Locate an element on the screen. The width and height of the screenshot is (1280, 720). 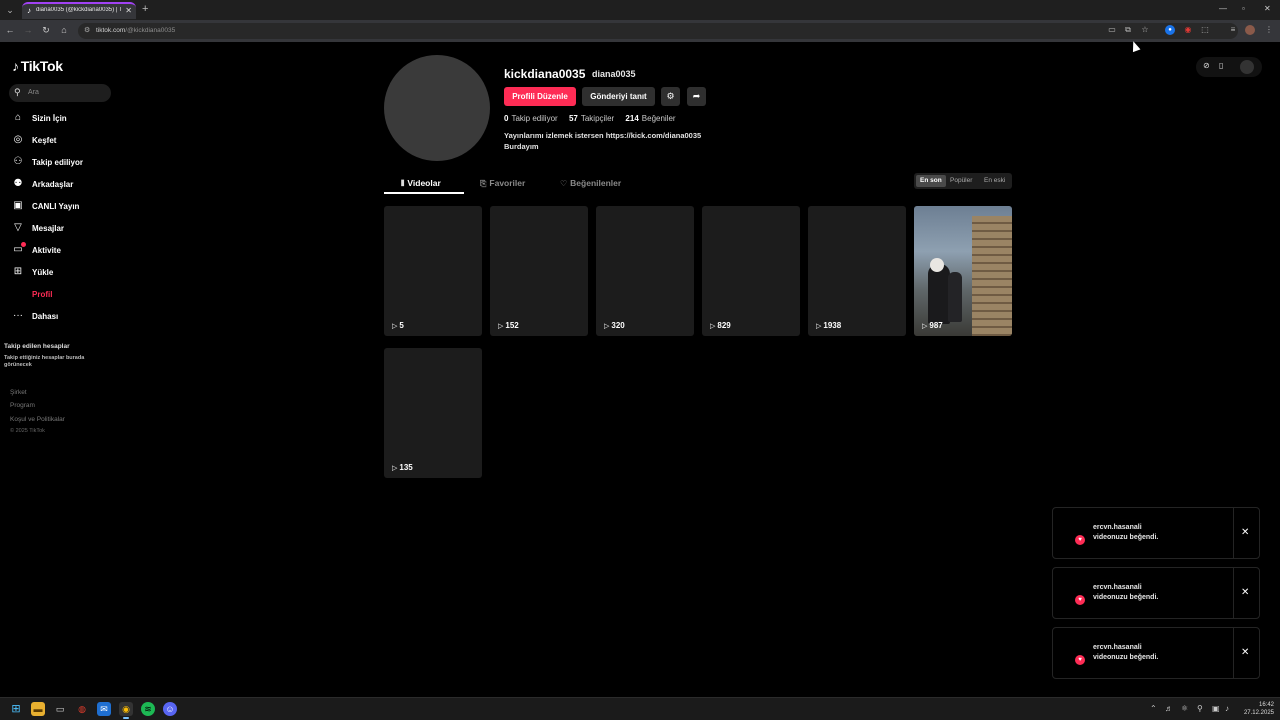
microphone-icon: ⚲ is located at coordinates (1200, 708).